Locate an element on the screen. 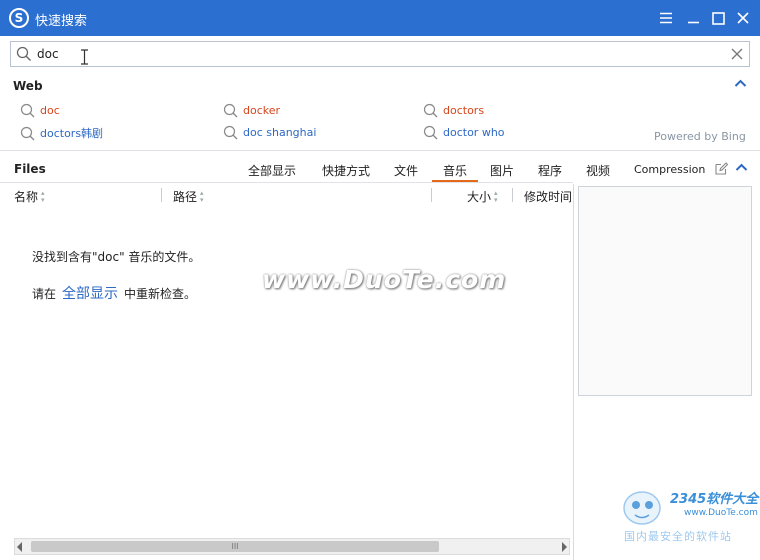  column-header-modified: 修改时间 is located at coordinates (548, 196).